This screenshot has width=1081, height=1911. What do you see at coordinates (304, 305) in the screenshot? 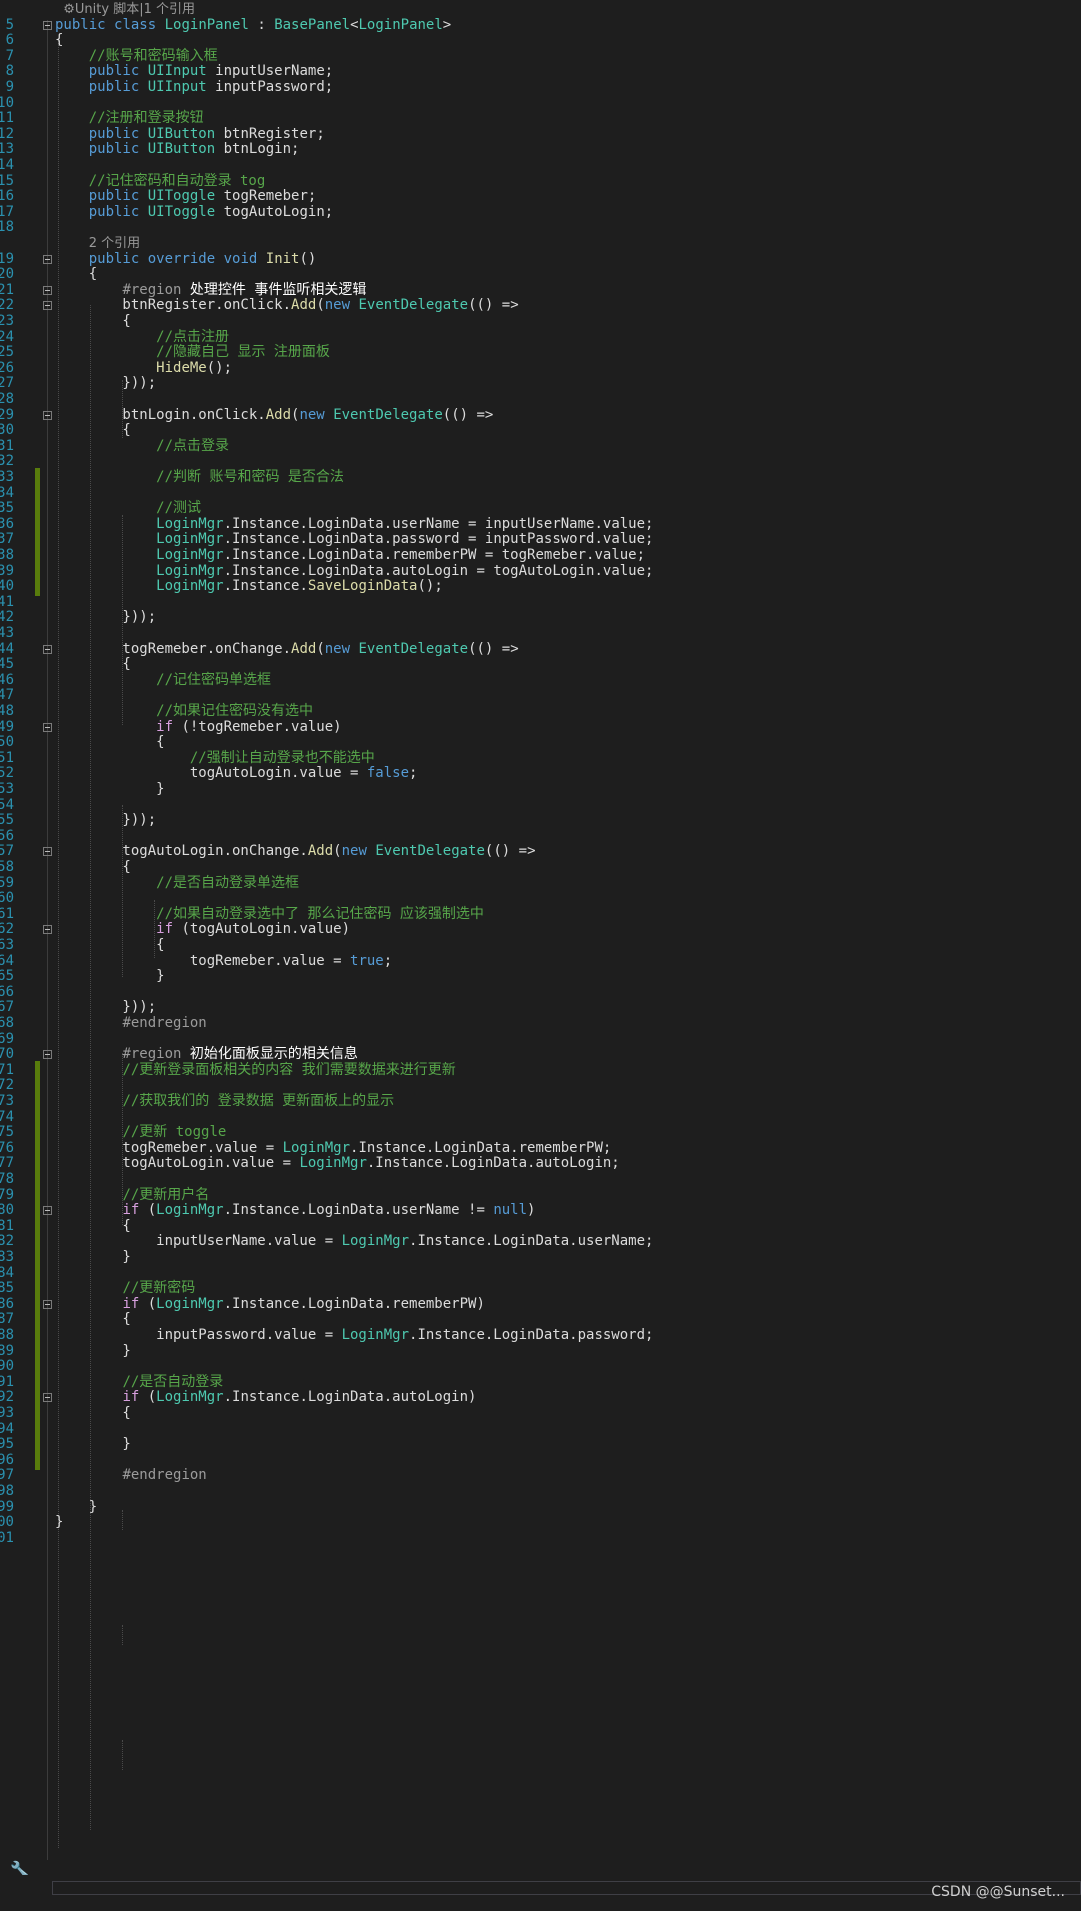
I see `code-token: Add` at bounding box center [304, 305].